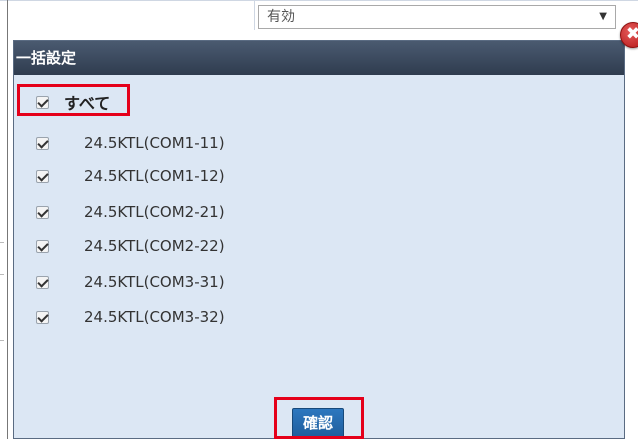 The width and height of the screenshot is (638, 439). What do you see at coordinates (154, 143) in the screenshot?
I see `item-label: 24.5KTL(COM1-11)` at bounding box center [154, 143].